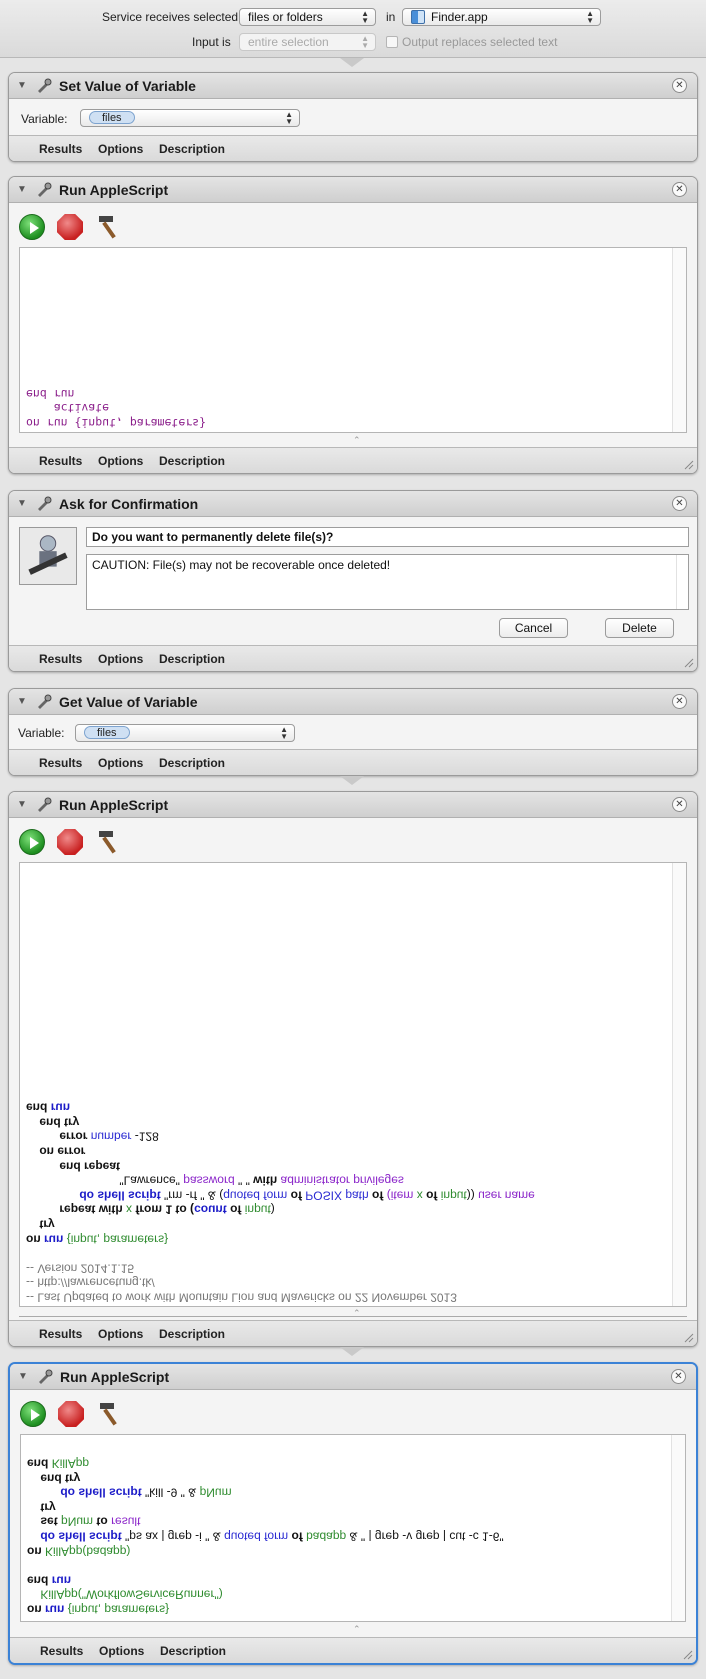 Image resolution: width=706 pixels, height=1679 pixels. I want to click on delete-button: Delete, so click(639, 628).